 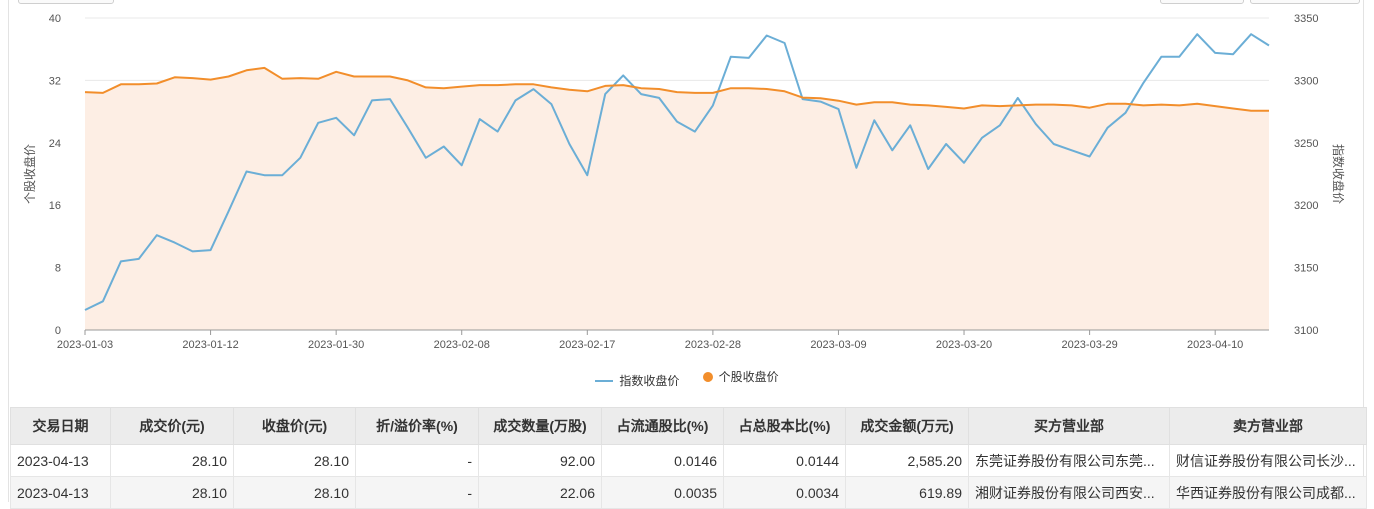 What do you see at coordinates (540, 426) in the screenshot?
I see `col-header-volume: 成交数量(万股)` at bounding box center [540, 426].